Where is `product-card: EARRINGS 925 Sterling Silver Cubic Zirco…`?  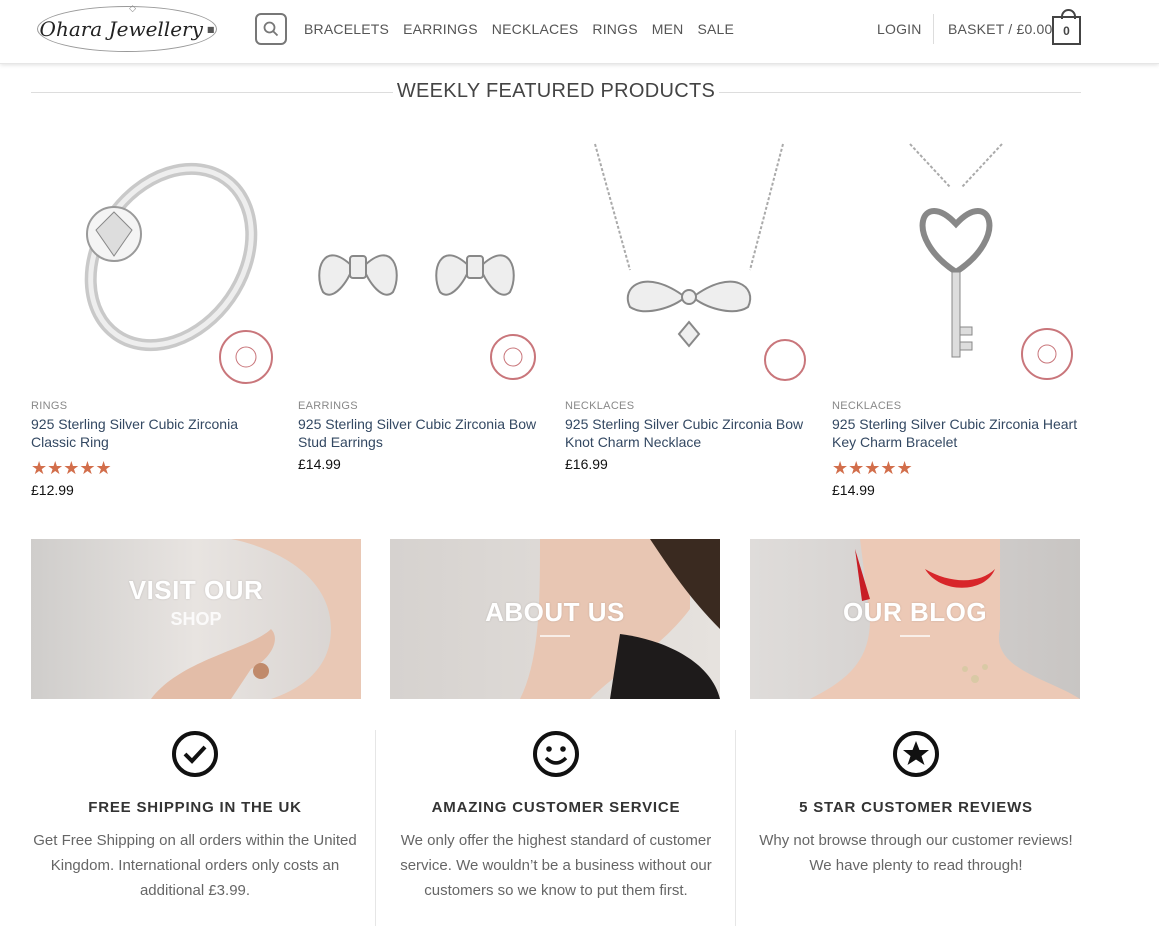 product-card: EARRINGS 925 Sterling Silver Cubic Zirco… is located at coordinates (422, 307).